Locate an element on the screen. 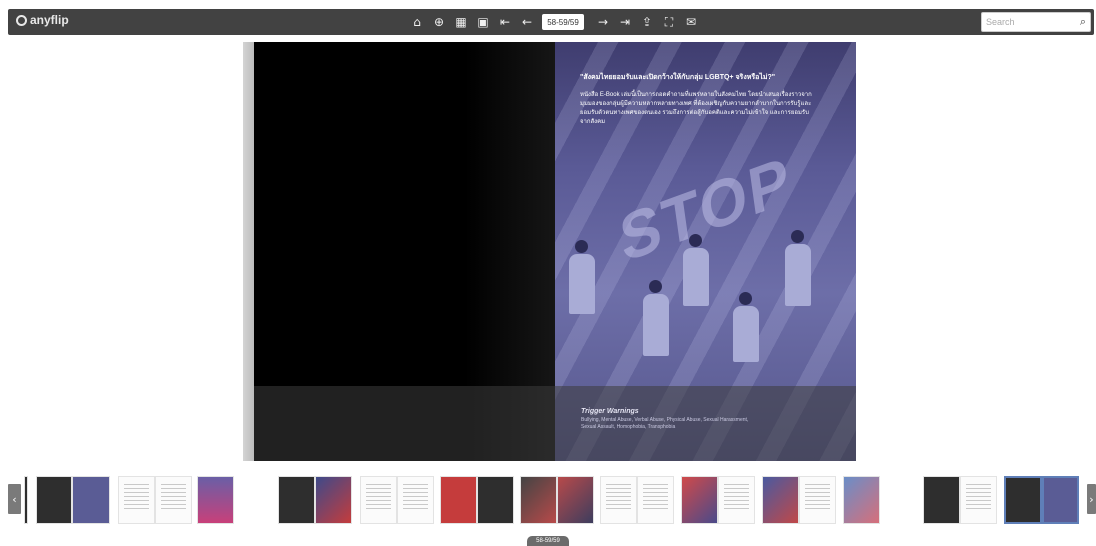 Image resolution: width=1096 pixels, height=546 pixels. thumbnail-current-right is located at coordinates (1060, 500).